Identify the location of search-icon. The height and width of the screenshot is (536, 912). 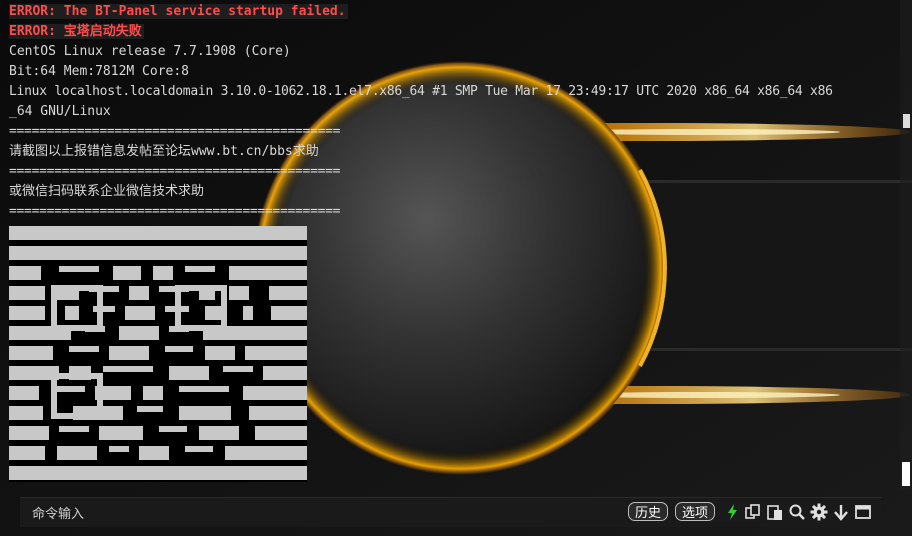
(797, 512).